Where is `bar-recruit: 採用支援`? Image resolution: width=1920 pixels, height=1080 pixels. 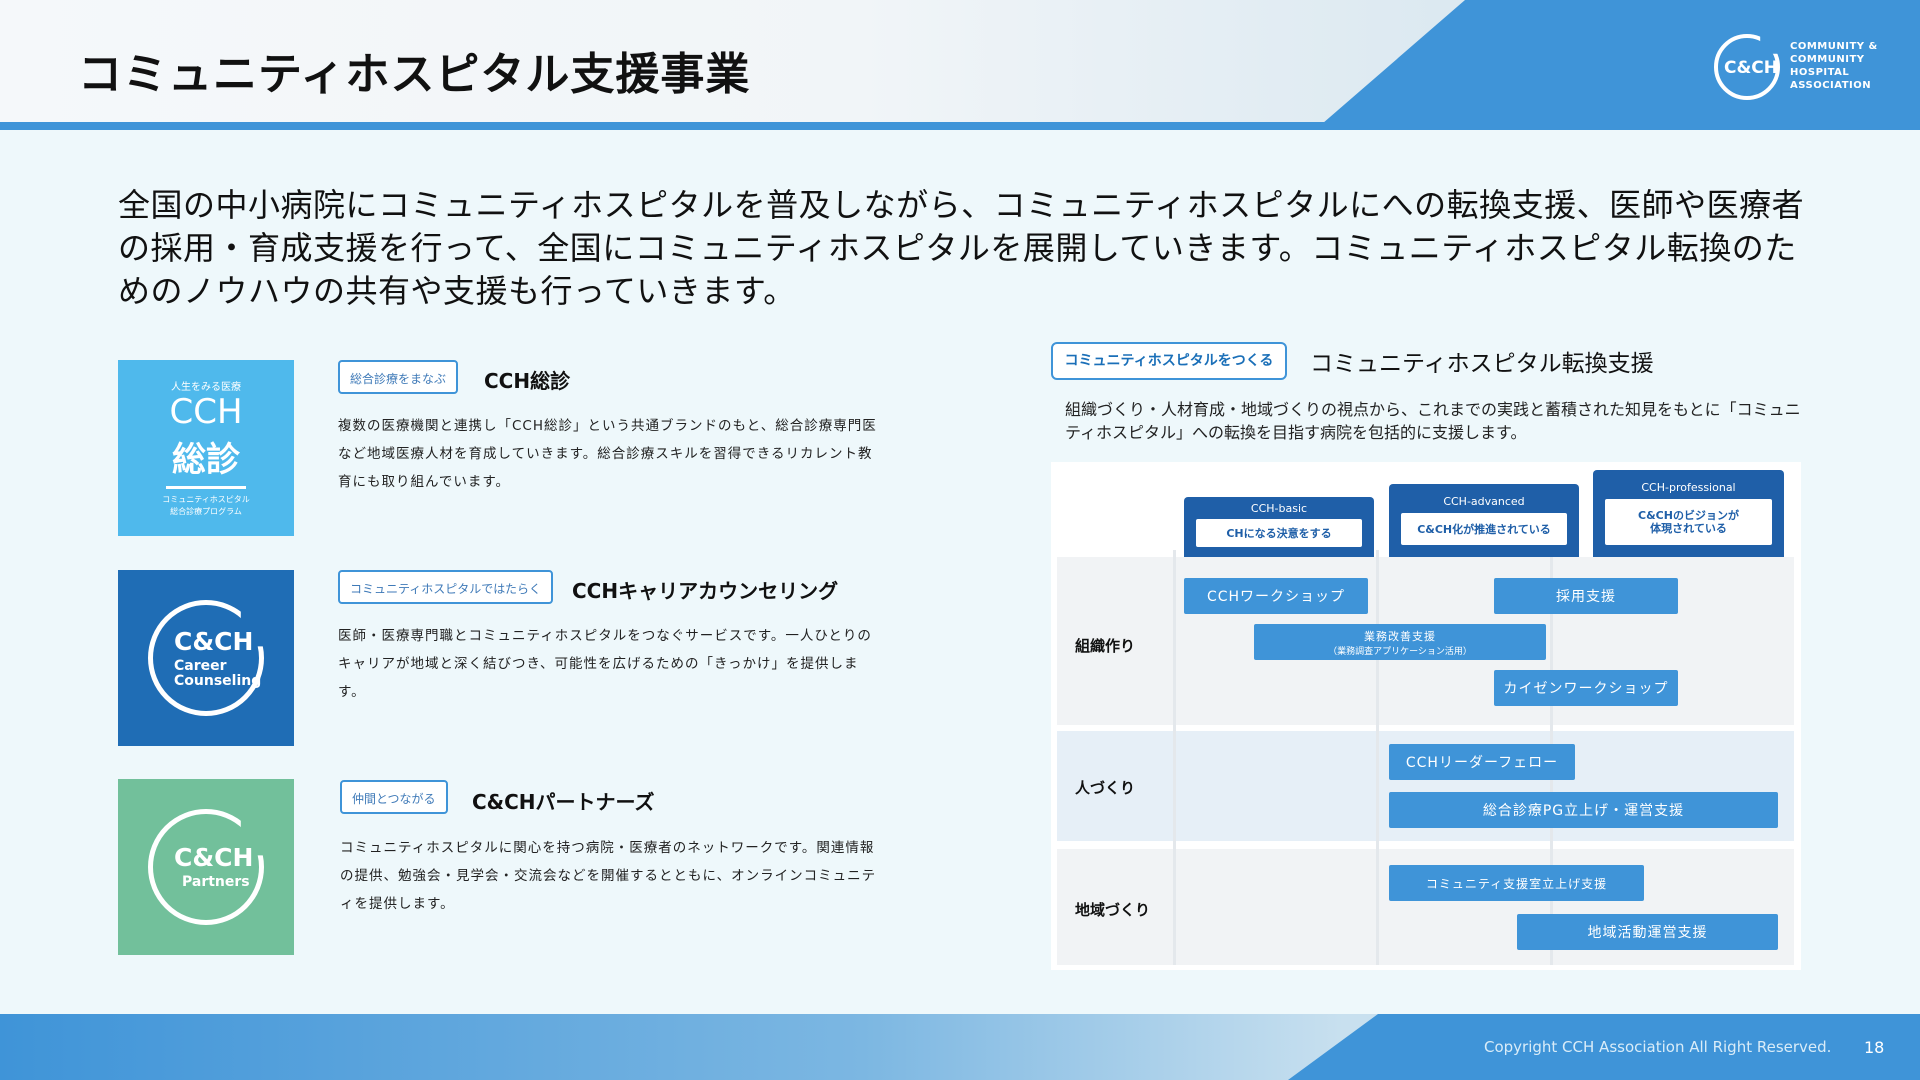
bar-recruit: 採用支援 is located at coordinates (1586, 596).